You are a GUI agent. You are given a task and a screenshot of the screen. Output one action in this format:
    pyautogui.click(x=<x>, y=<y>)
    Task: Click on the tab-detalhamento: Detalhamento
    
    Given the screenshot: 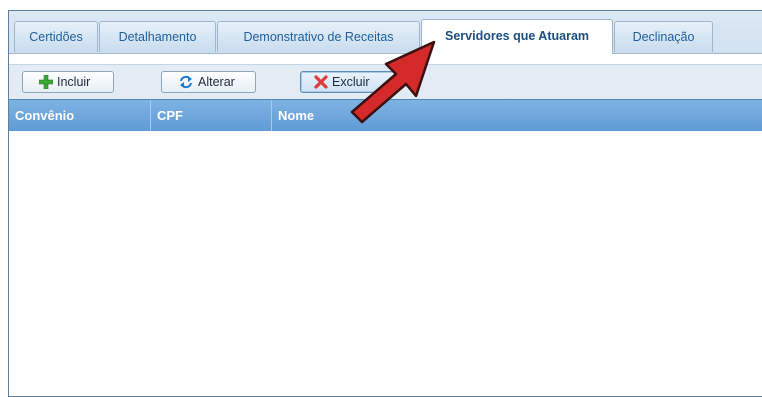 What is the action you would take?
    pyautogui.click(x=157, y=36)
    